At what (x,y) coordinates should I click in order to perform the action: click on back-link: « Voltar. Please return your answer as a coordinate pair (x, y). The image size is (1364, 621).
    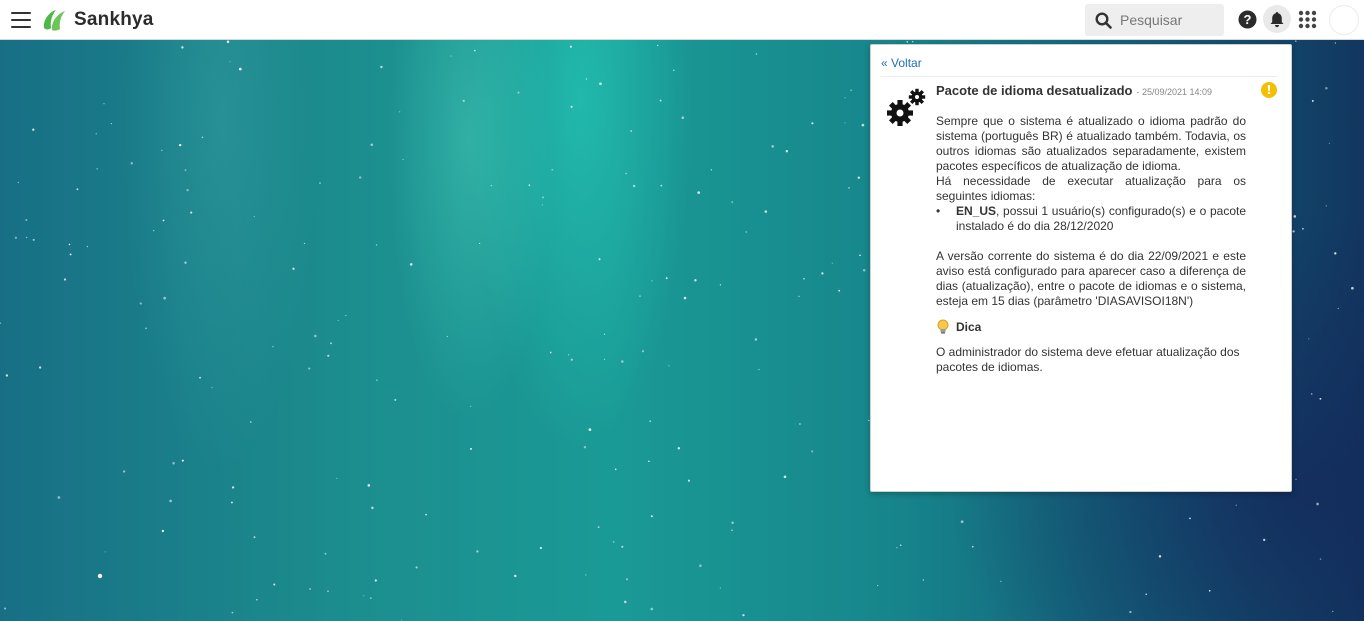
    Looking at the image, I should click on (901, 63).